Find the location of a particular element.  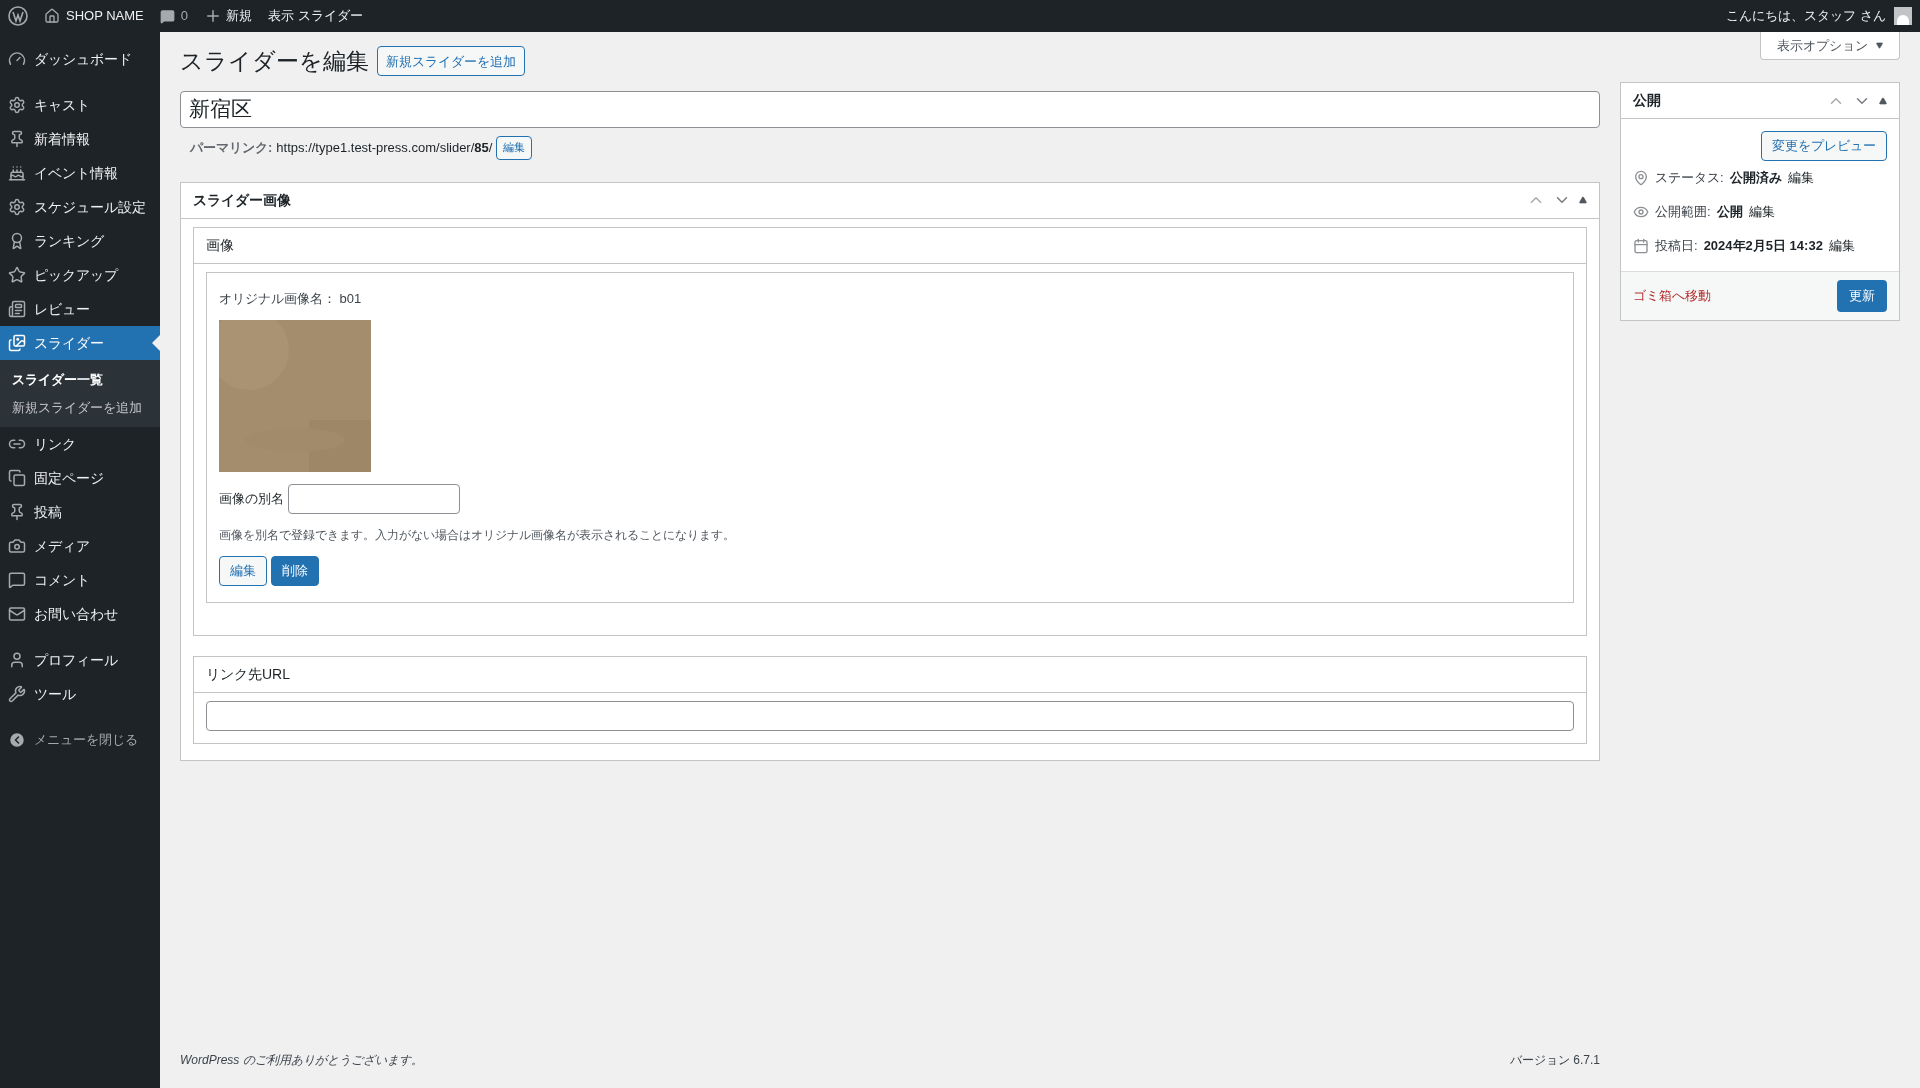

sidebar-item: ピックアップ is located at coordinates (80, 275).